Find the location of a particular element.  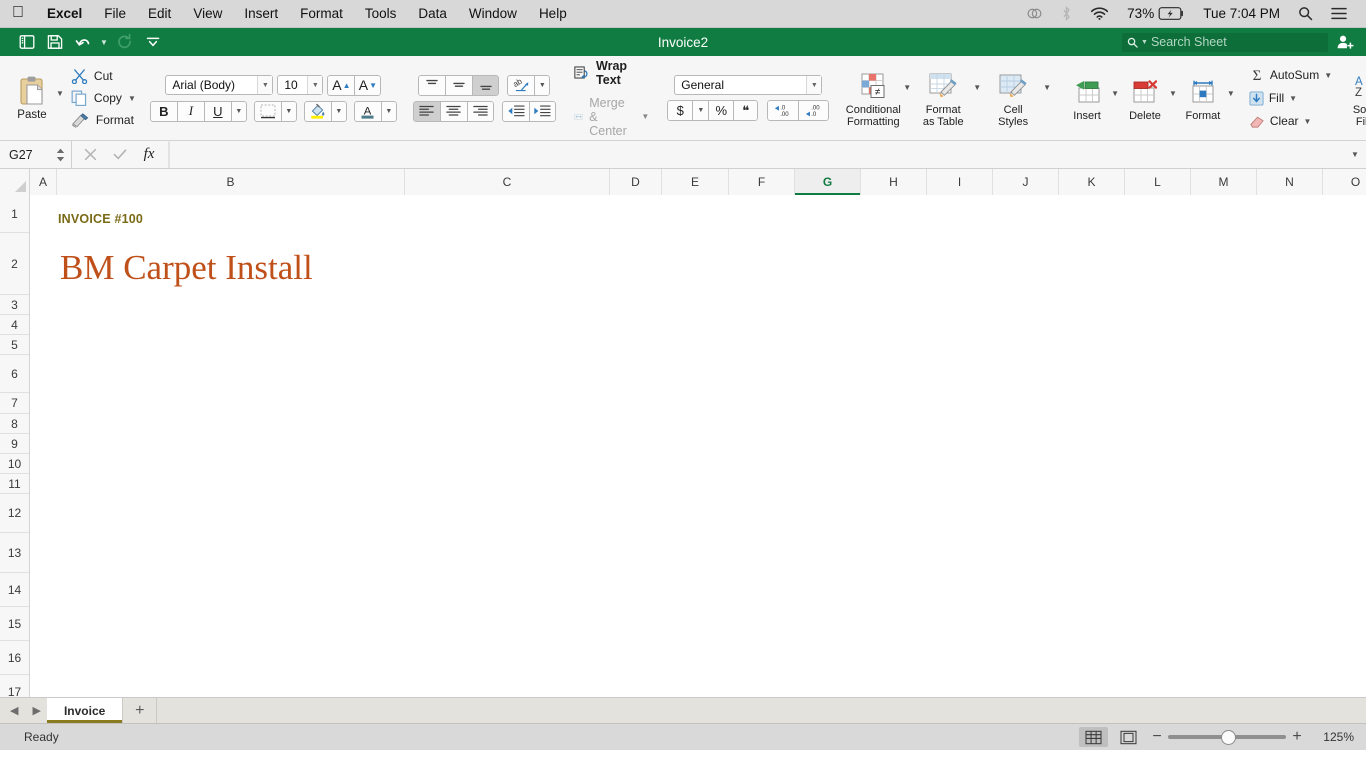

insert-cells-caret-icon: ▼ is located at coordinates (1115, 93).